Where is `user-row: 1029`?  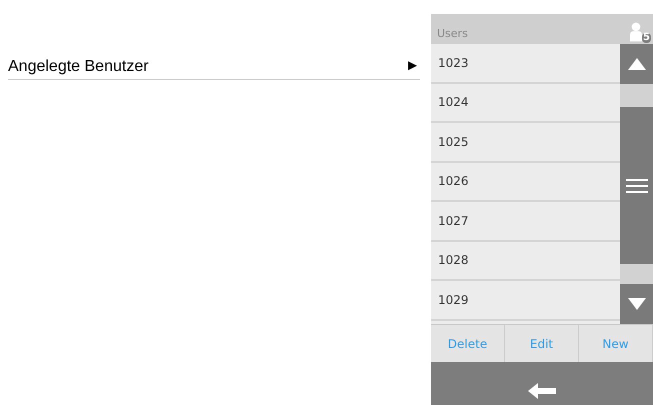
user-row: 1029 is located at coordinates (525, 300).